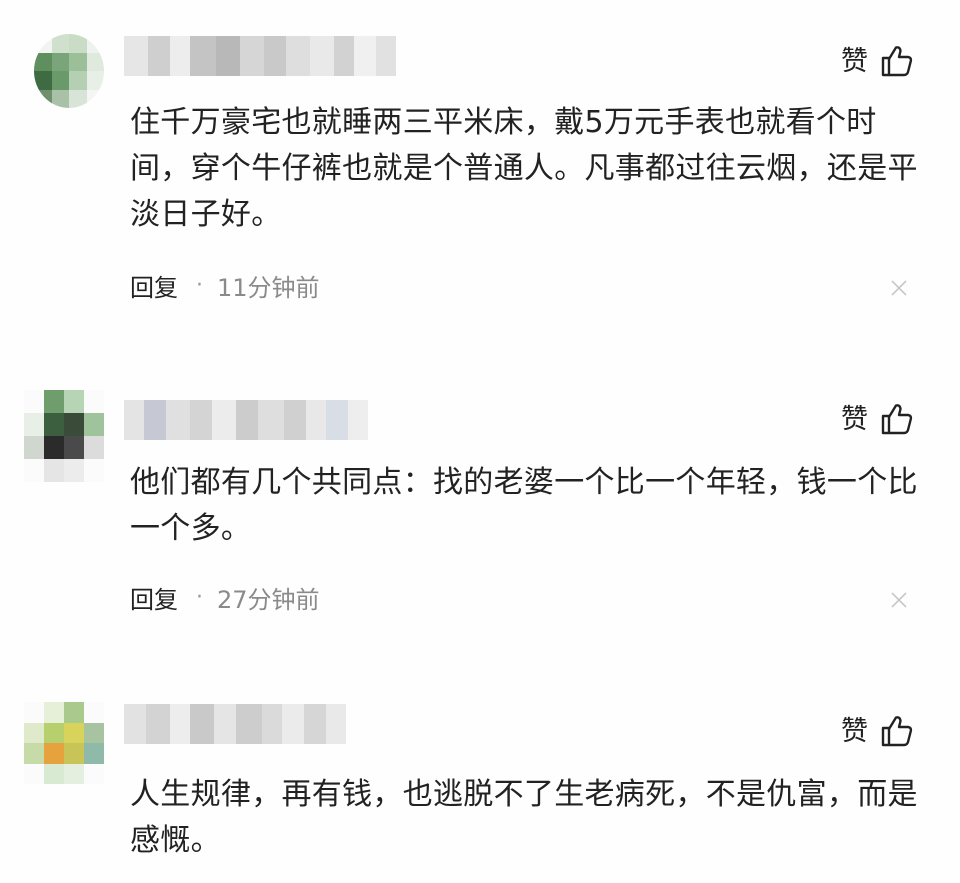  What do you see at coordinates (268, 288) in the screenshot?
I see `comment-timestamp: 11分钟前` at bounding box center [268, 288].